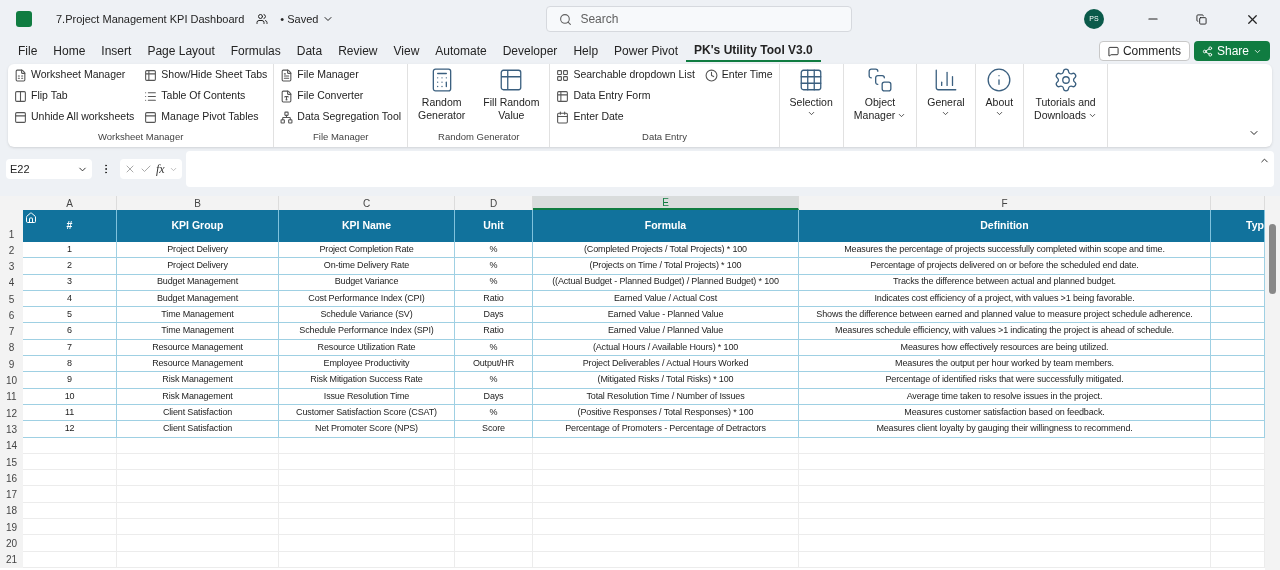 The height and width of the screenshot is (570, 1280). Describe the element at coordinates (11, 478) in the screenshot. I see `row-number: 16` at that location.